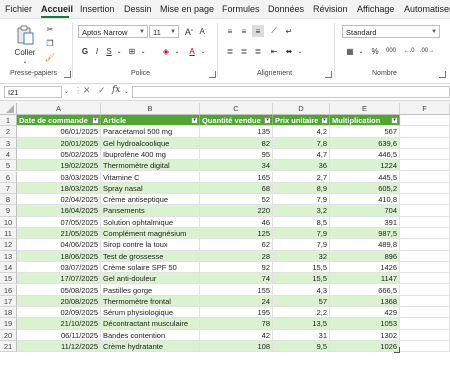 The image size is (450, 374). I want to click on table-cell: 19/02/2025, so click(59, 166).